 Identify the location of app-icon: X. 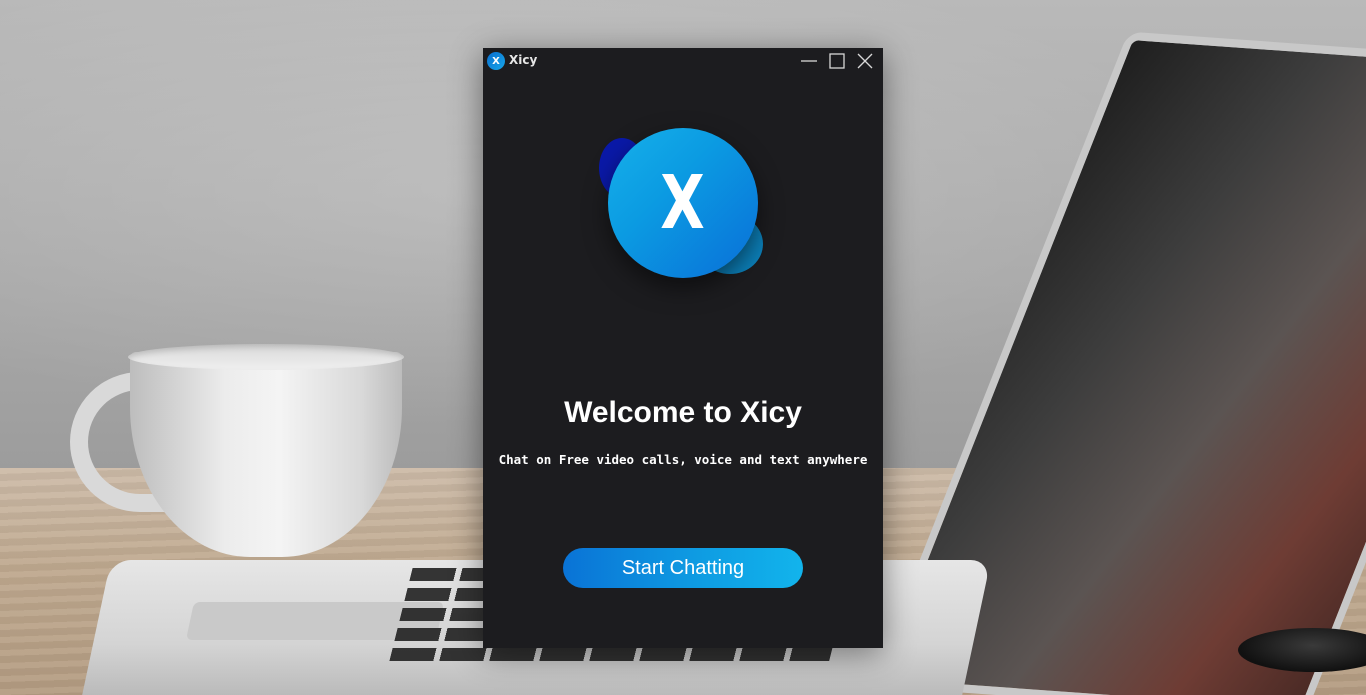
(496, 61).